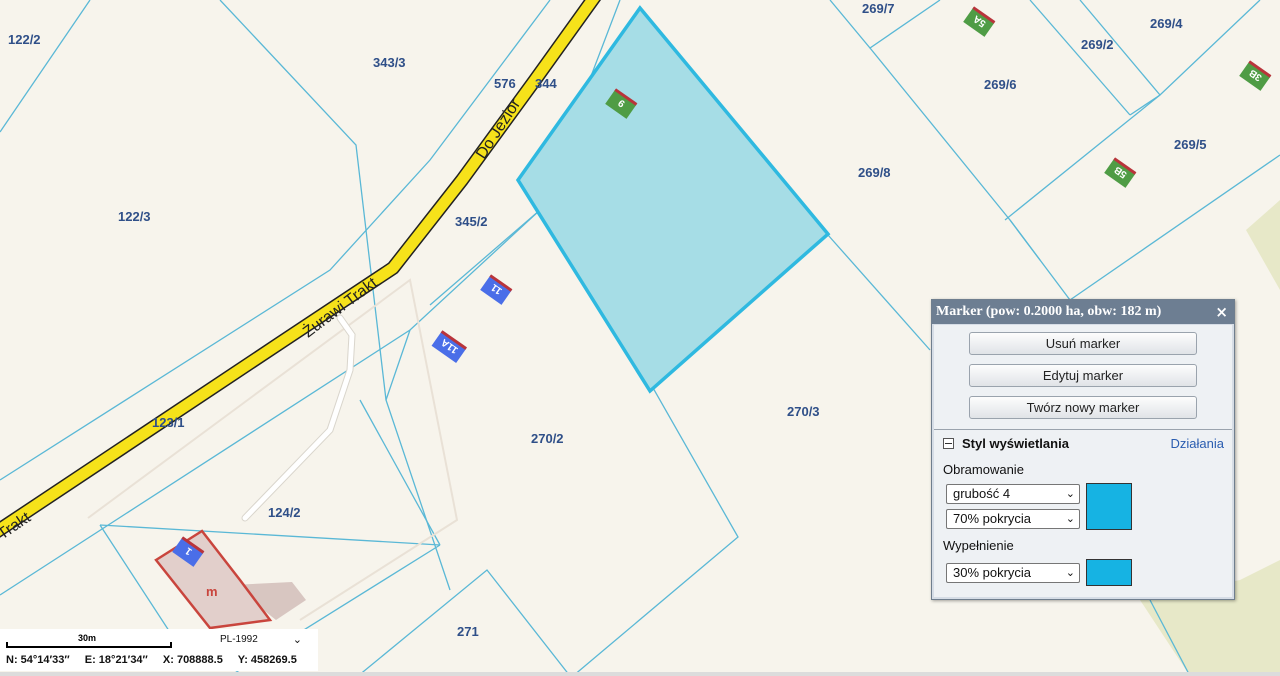 This screenshot has height=676, width=1280. I want to click on display-style-header: Styl wyświetlania, so click(1006, 443).